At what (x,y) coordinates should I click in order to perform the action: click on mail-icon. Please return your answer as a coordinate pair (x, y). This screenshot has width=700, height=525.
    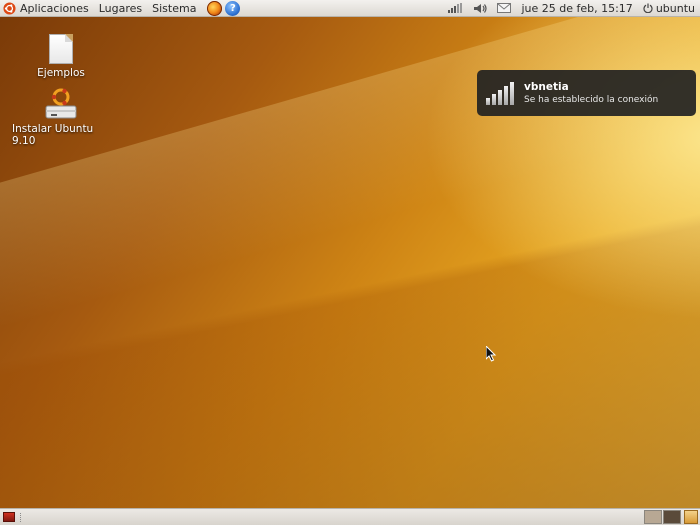
    Looking at the image, I should click on (504, 8).